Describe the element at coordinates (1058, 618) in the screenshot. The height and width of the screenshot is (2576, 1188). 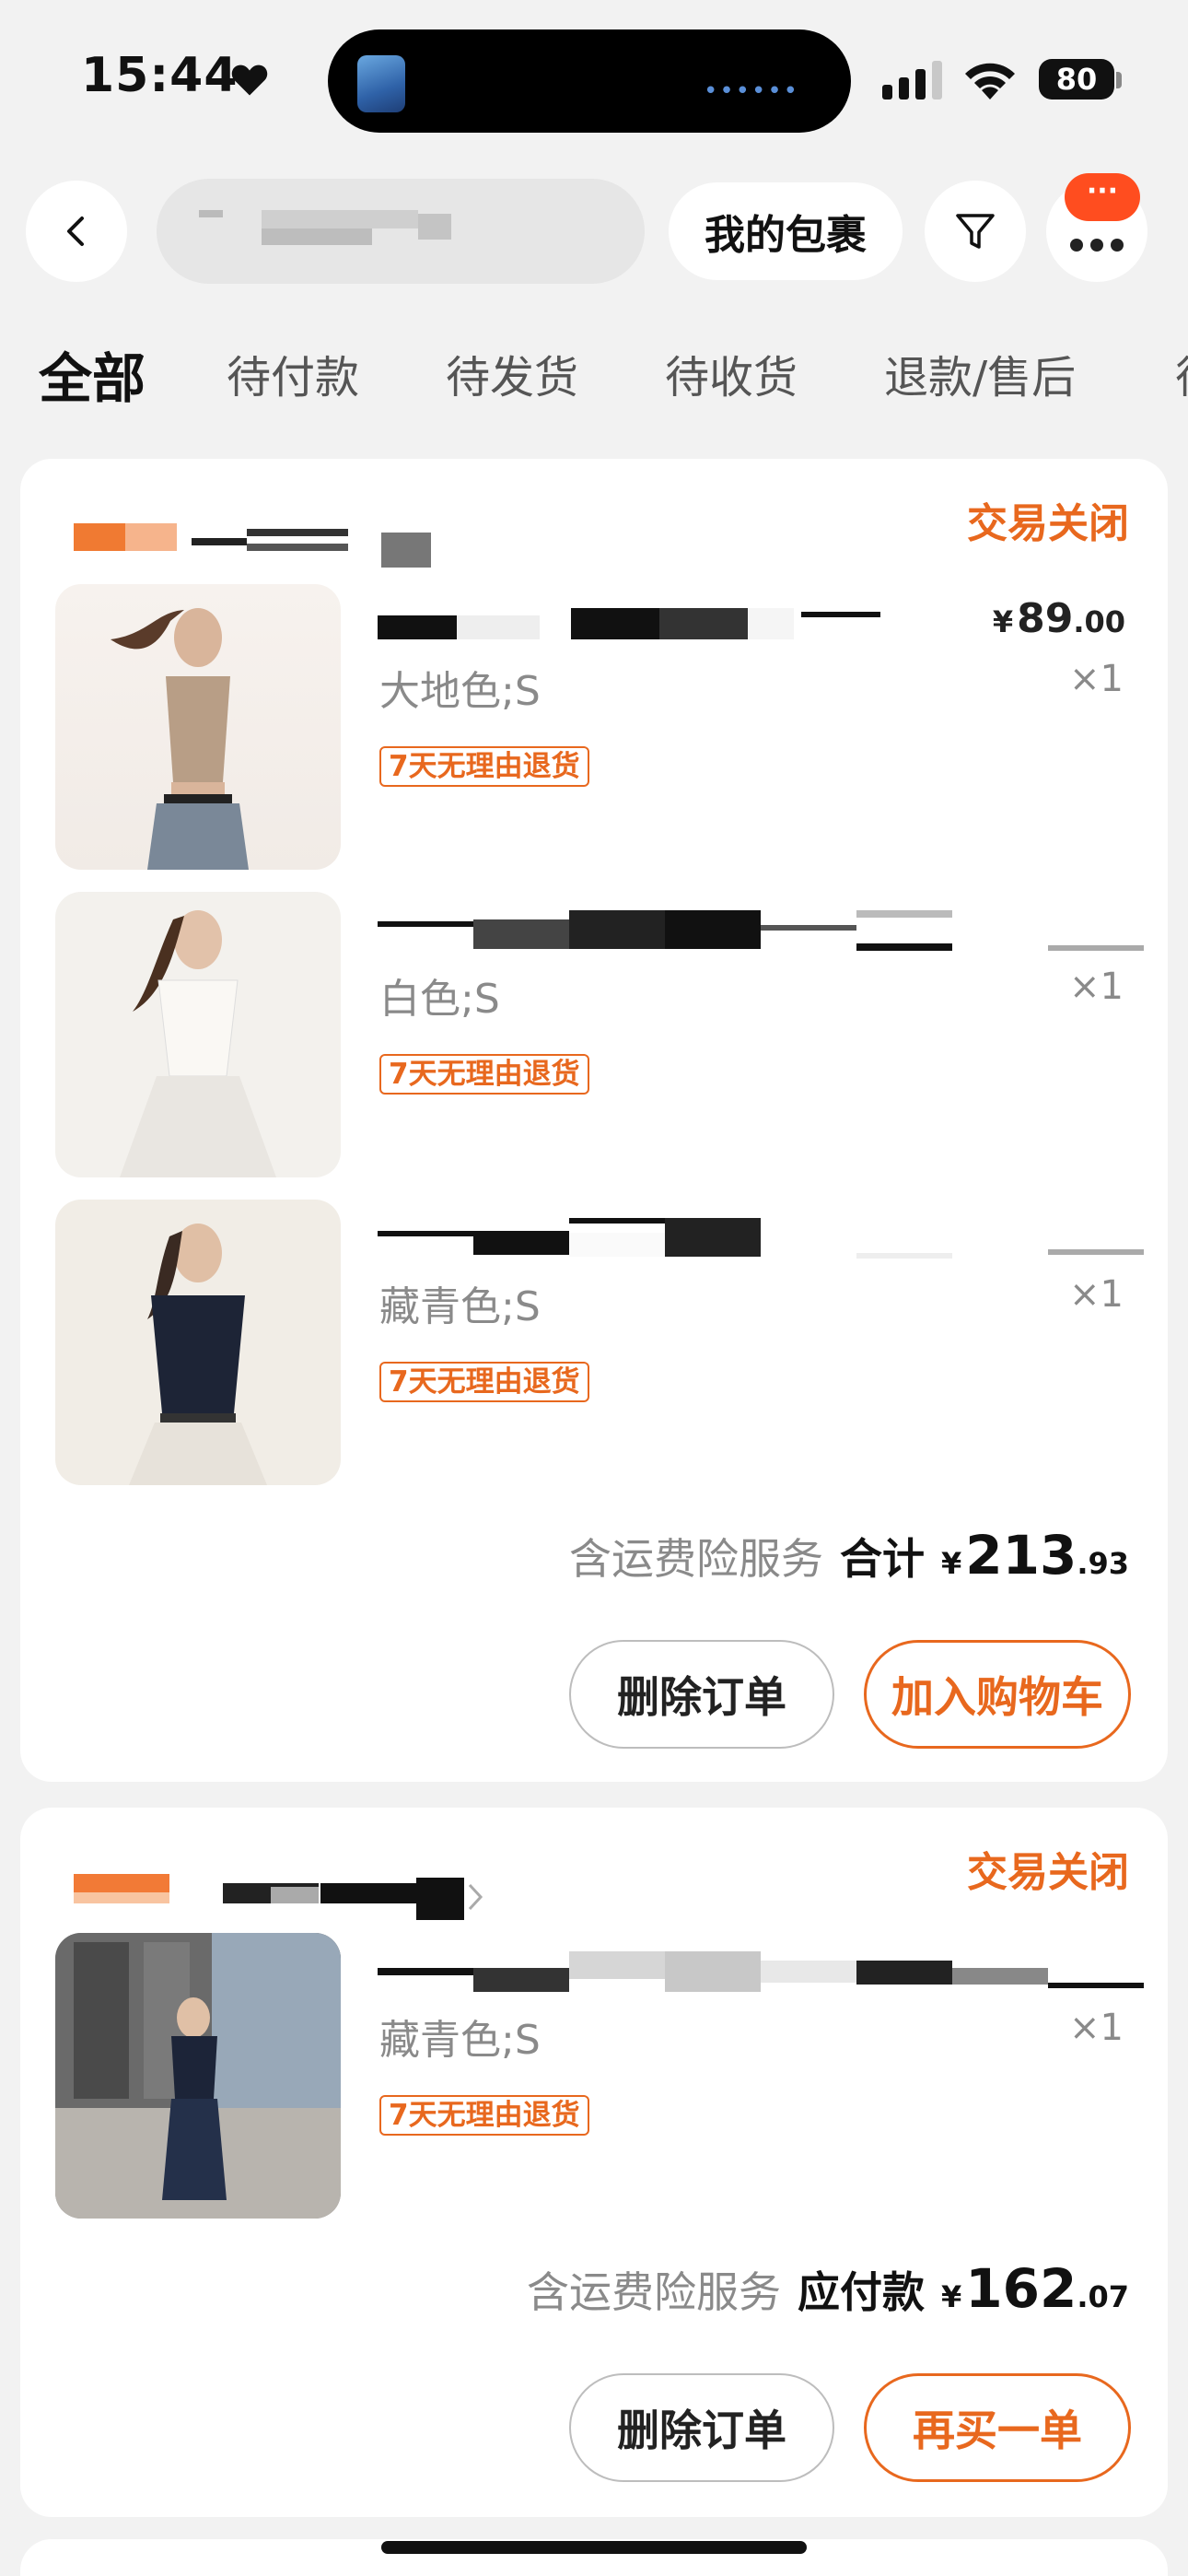
I see `item-price: ¥89.00` at that location.